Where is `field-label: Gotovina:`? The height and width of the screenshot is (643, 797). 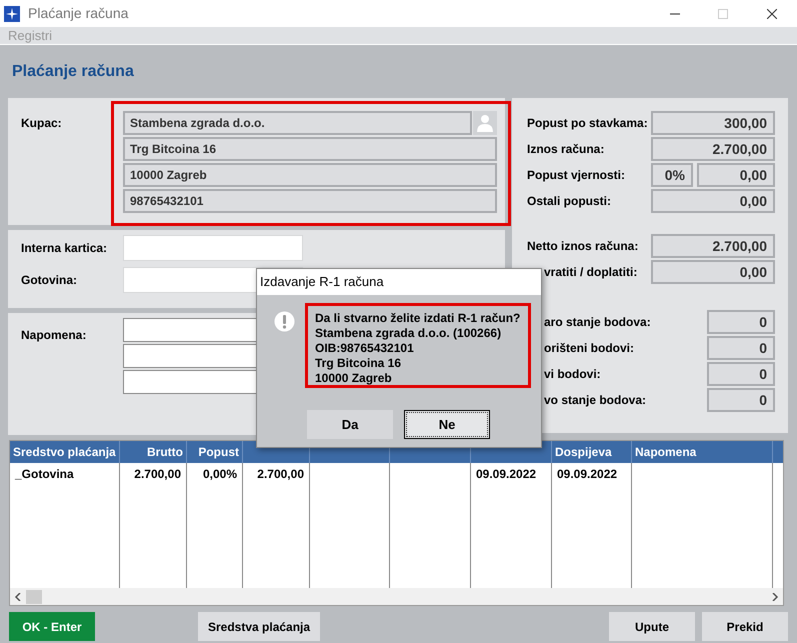
field-label: Gotovina: is located at coordinates (49, 280).